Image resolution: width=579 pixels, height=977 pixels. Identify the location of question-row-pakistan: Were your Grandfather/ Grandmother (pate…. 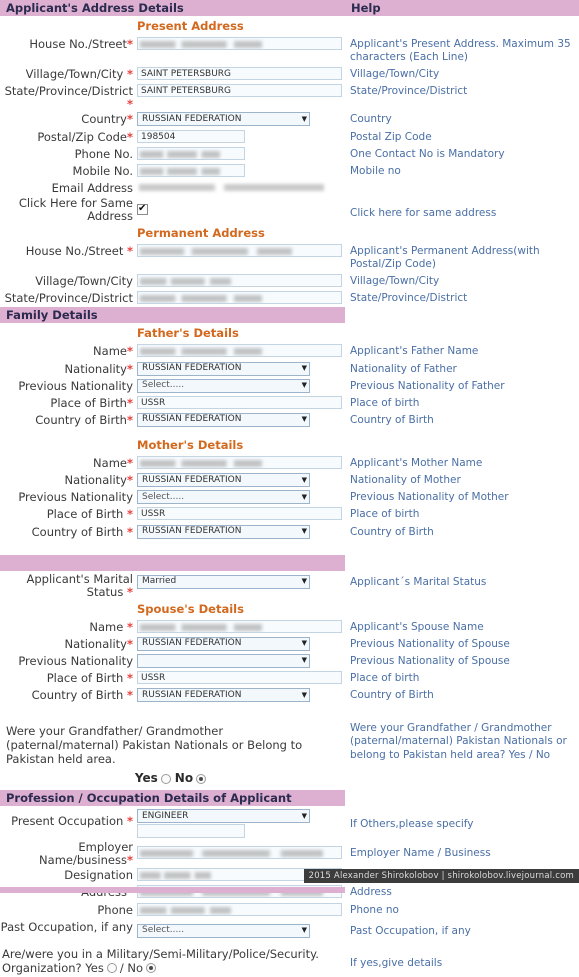
(289, 755).